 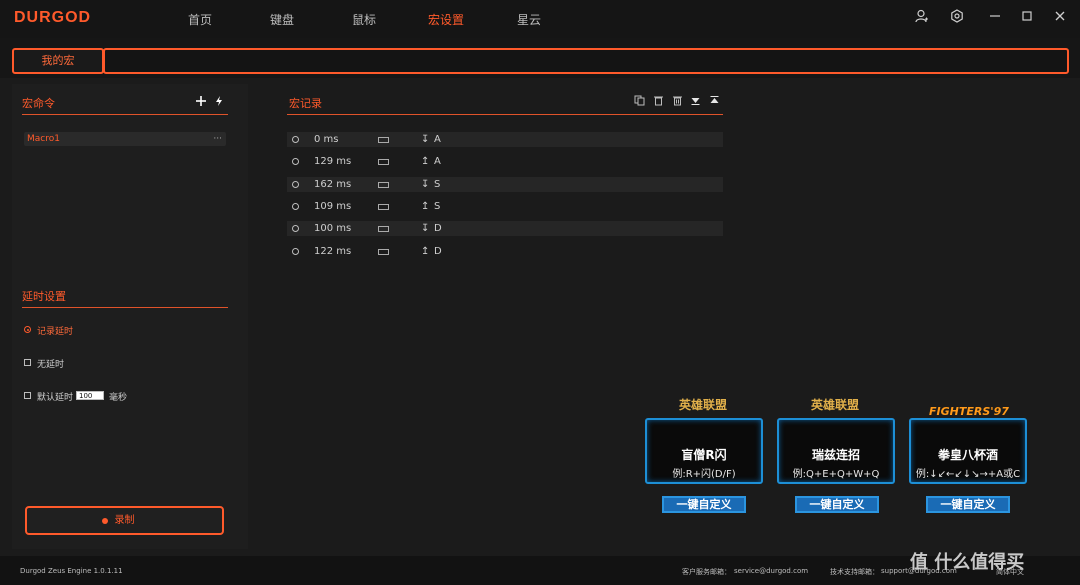 What do you see at coordinates (706, 572) in the screenshot?
I see `customer-service-label: 客户服务邮箱：` at bounding box center [706, 572].